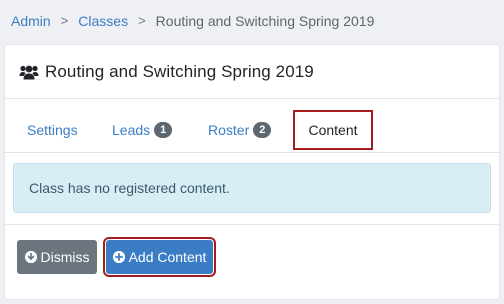 This screenshot has width=504, height=304. What do you see at coordinates (265, 21) in the screenshot?
I see `breadcrumb-current: Routing and Switching Spring 2019` at bounding box center [265, 21].